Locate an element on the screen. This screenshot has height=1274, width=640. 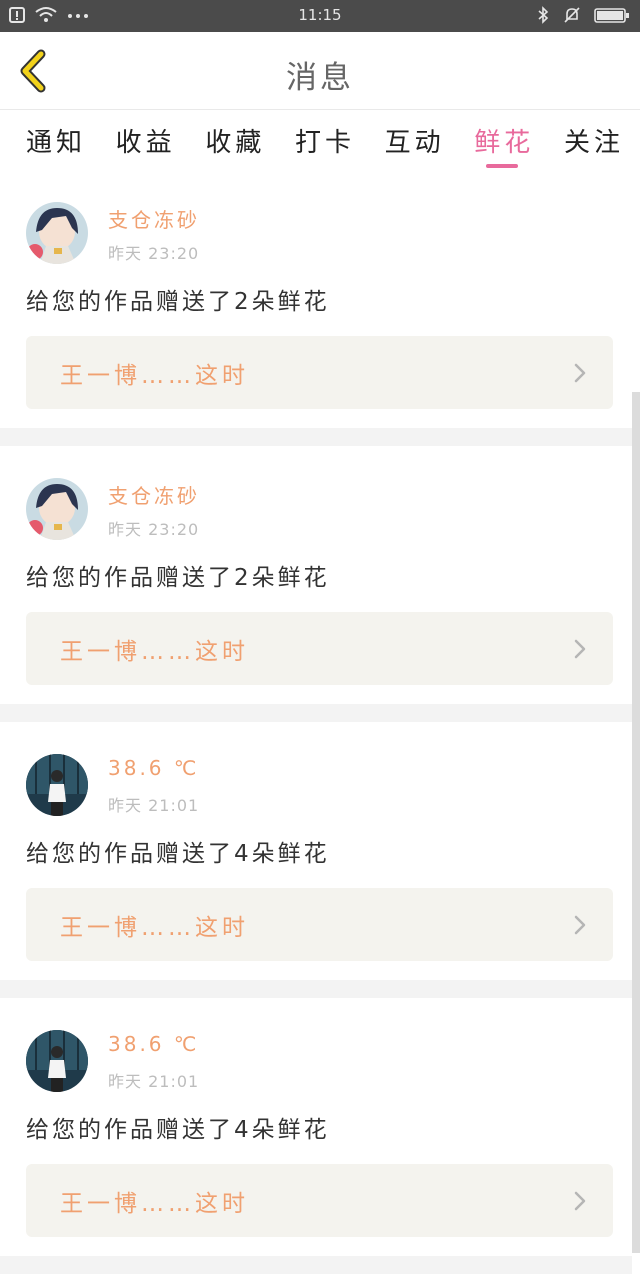
status-bar: 11:15 is located at coordinates (320, 16).